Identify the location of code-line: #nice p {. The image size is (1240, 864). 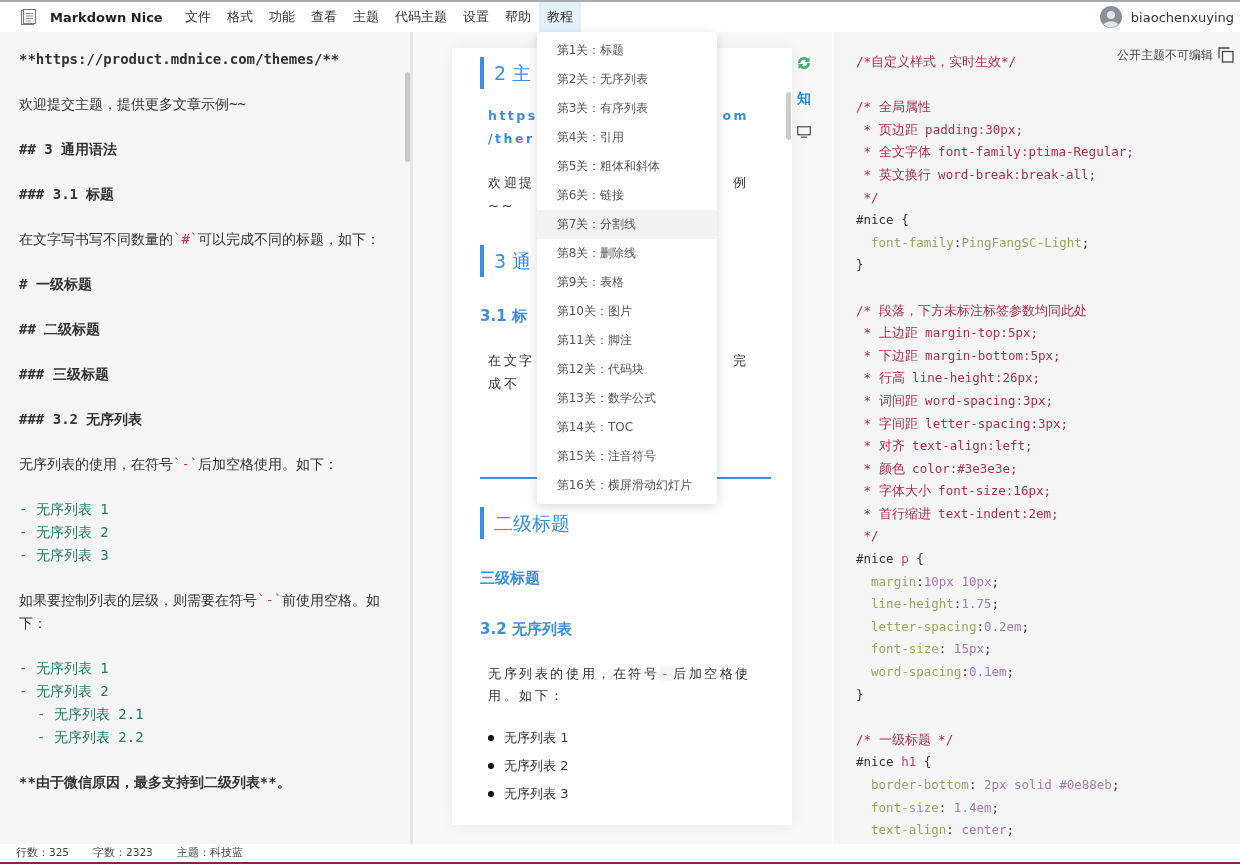
(890, 559).